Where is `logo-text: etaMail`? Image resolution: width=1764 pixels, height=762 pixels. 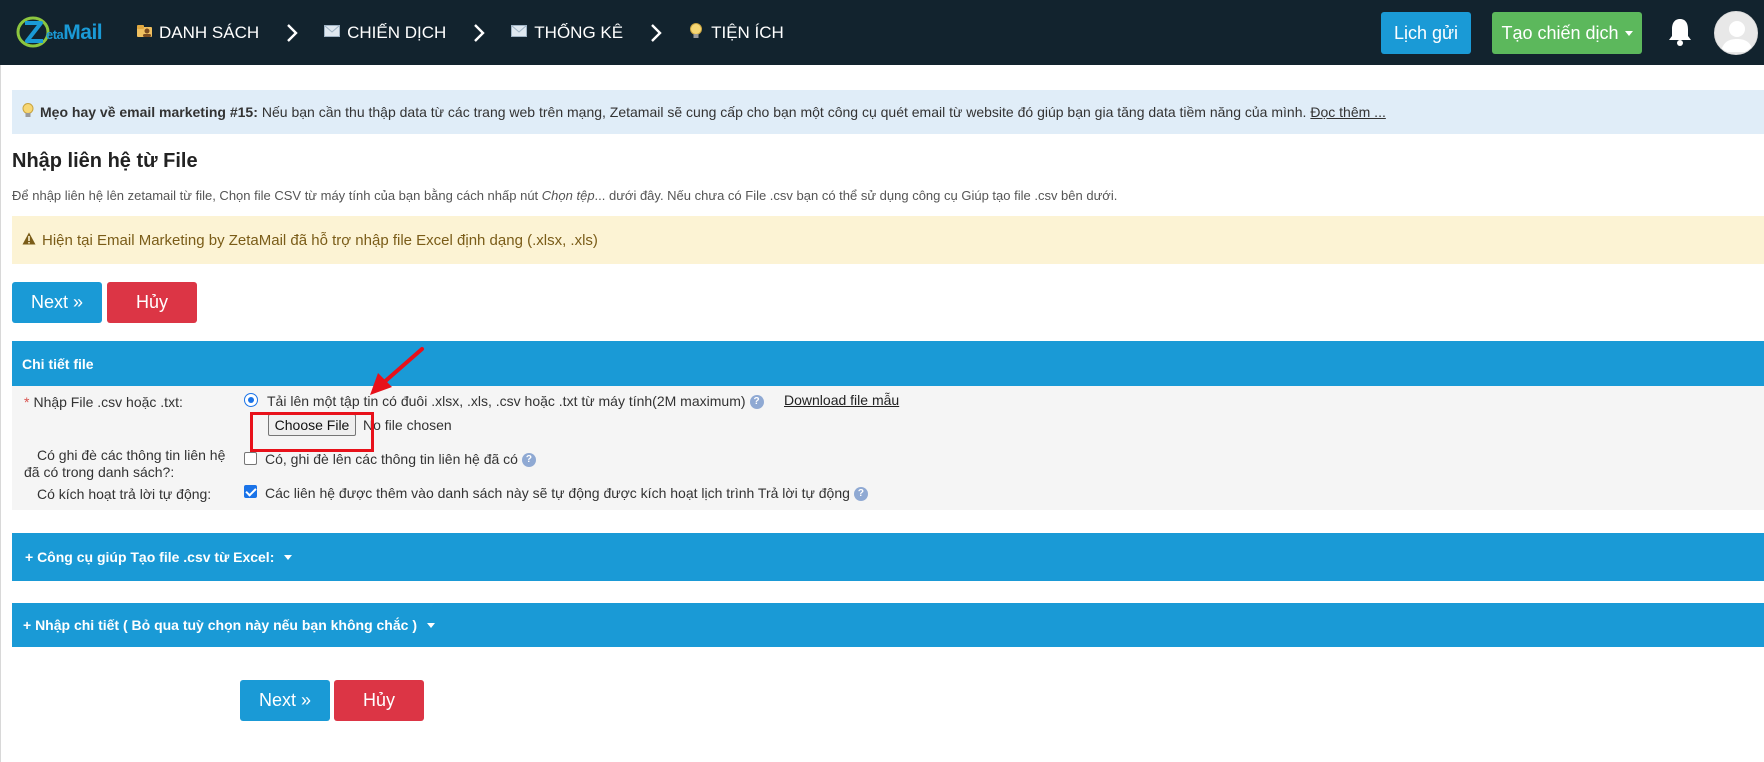 logo-text: etaMail is located at coordinates (74, 32).